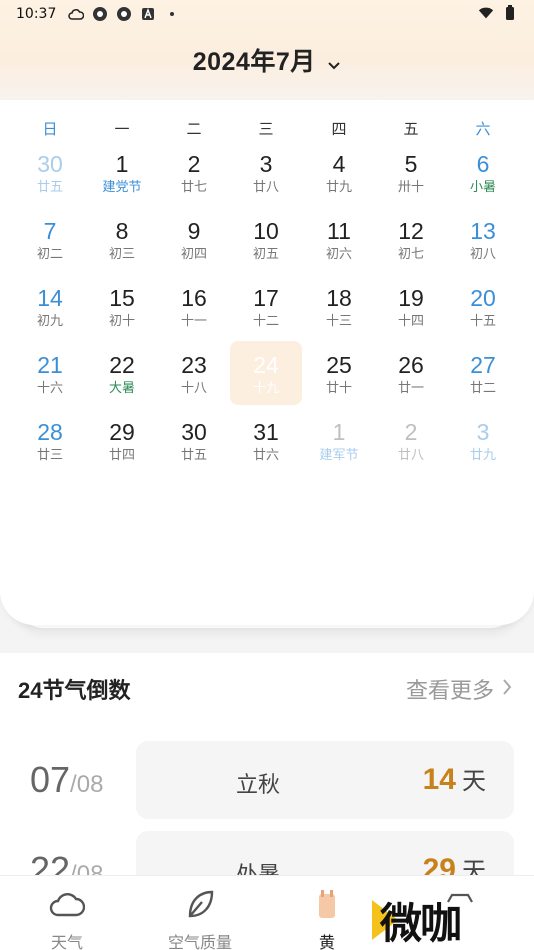  I want to click on calendar-day: 5 卅十, so click(411, 172).